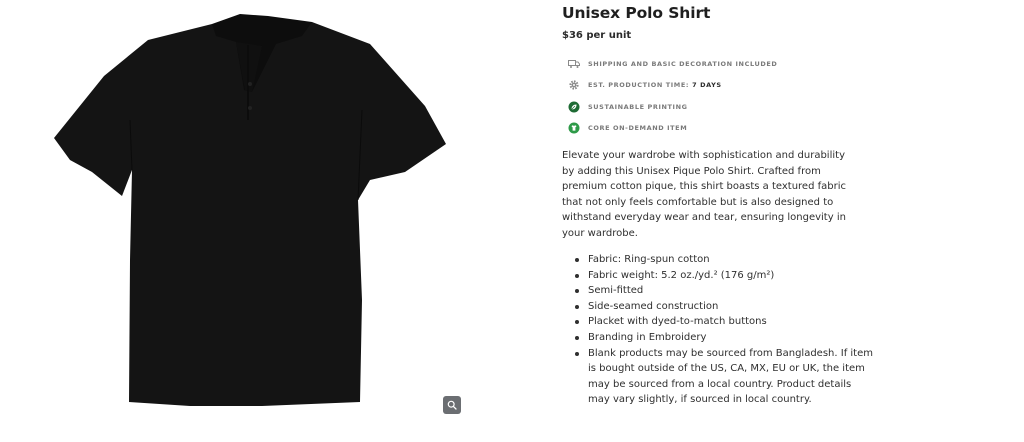 Image resolution: width=1024 pixels, height=442 pixels. What do you see at coordinates (638, 106) in the screenshot?
I see `feature-label: Sustainable printing` at bounding box center [638, 106].